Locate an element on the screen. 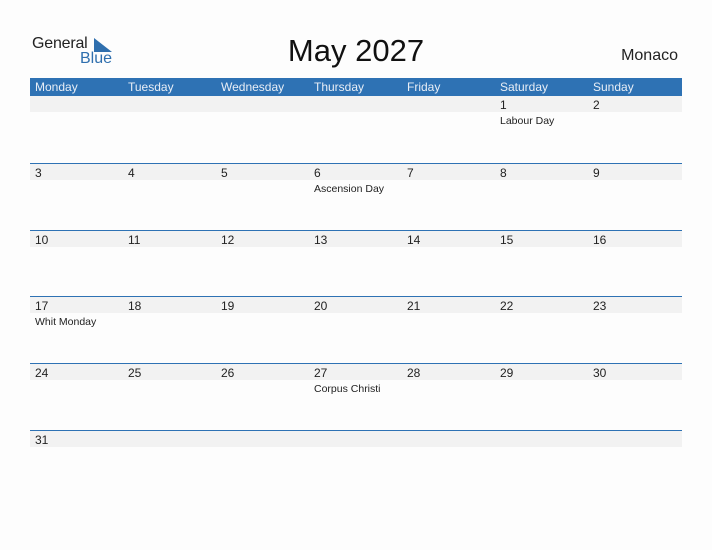  weekday-sunday: Sunday is located at coordinates (613, 87).